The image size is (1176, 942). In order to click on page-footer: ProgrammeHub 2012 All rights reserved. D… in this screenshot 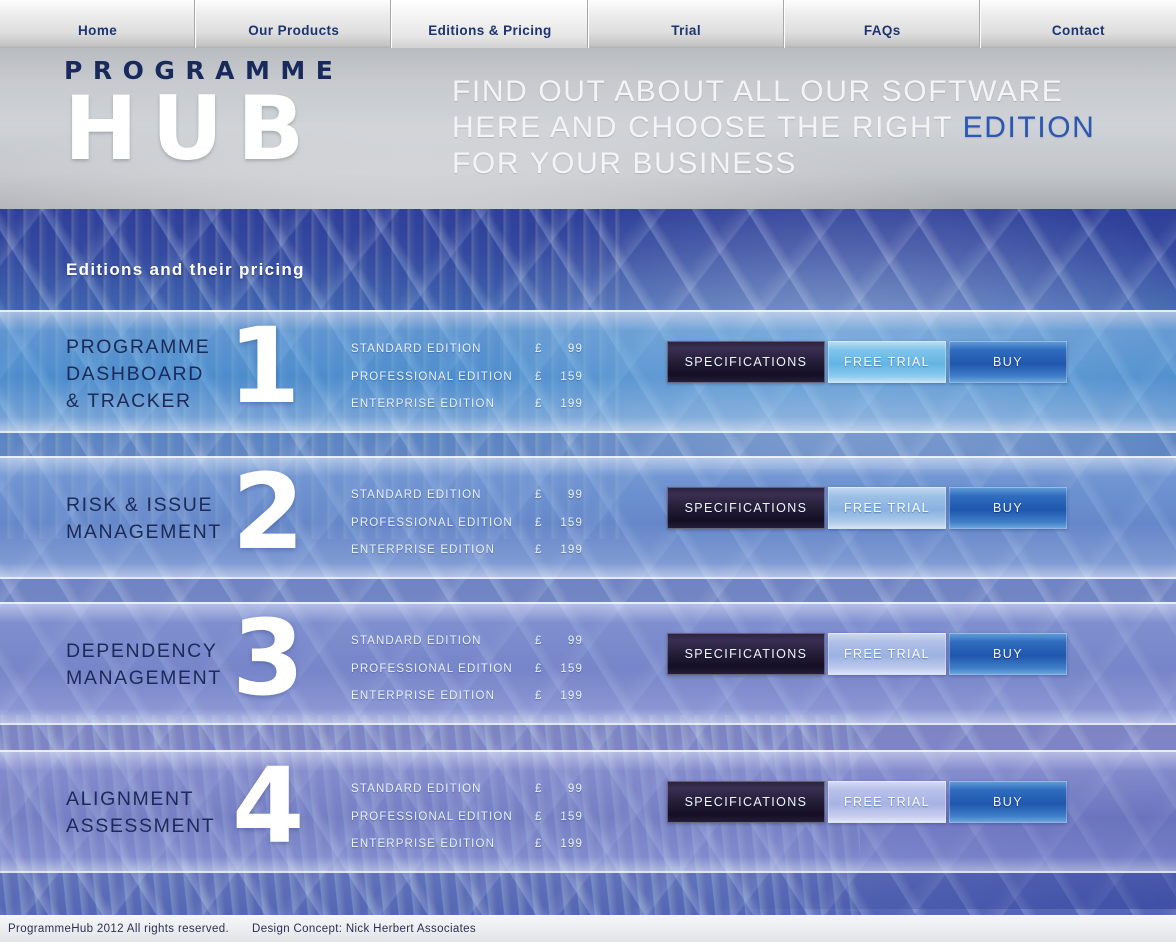, I will do `click(588, 928)`.